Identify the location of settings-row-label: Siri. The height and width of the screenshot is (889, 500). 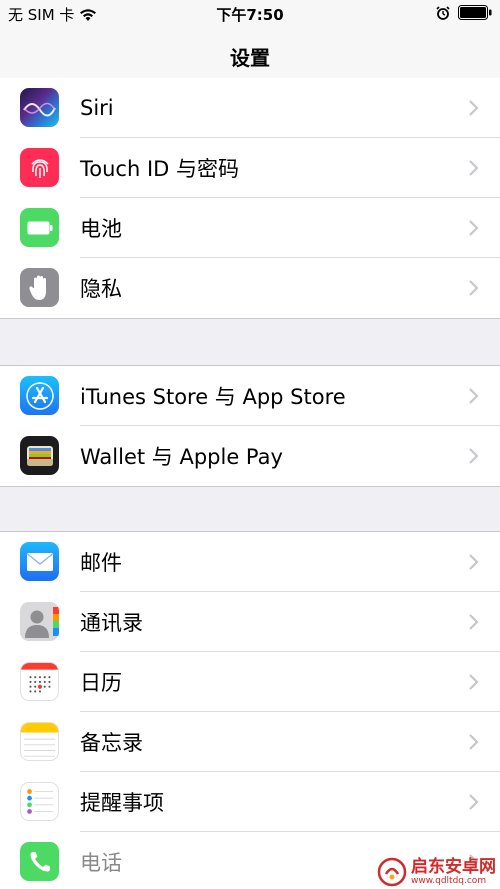
(97, 108).